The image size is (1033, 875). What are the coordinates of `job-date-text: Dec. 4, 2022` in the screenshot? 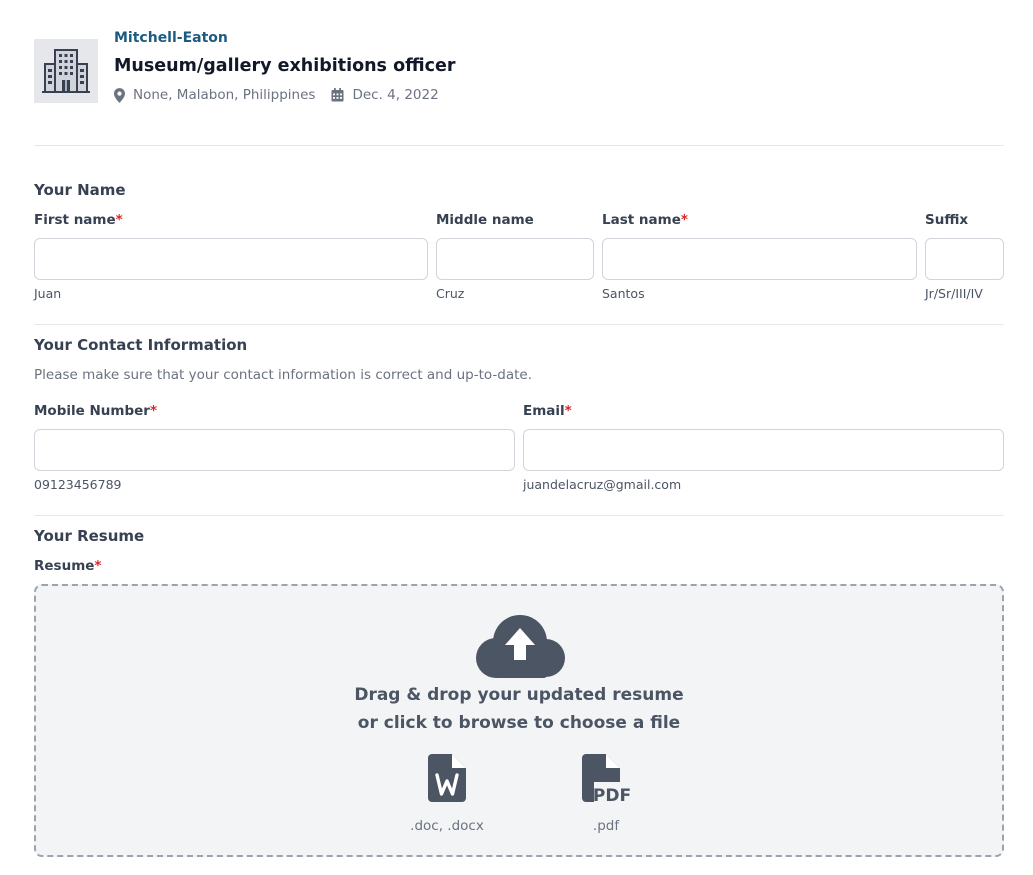 It's located at (395, 95).